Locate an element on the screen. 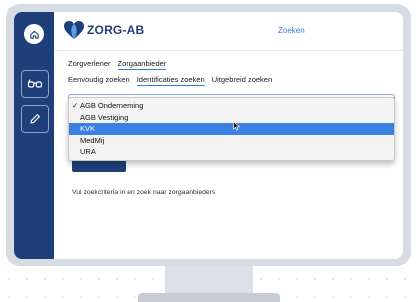  tab-eenvoudig-zoeken: Eenvoudig zoeken is located at coordinates (99, 80).